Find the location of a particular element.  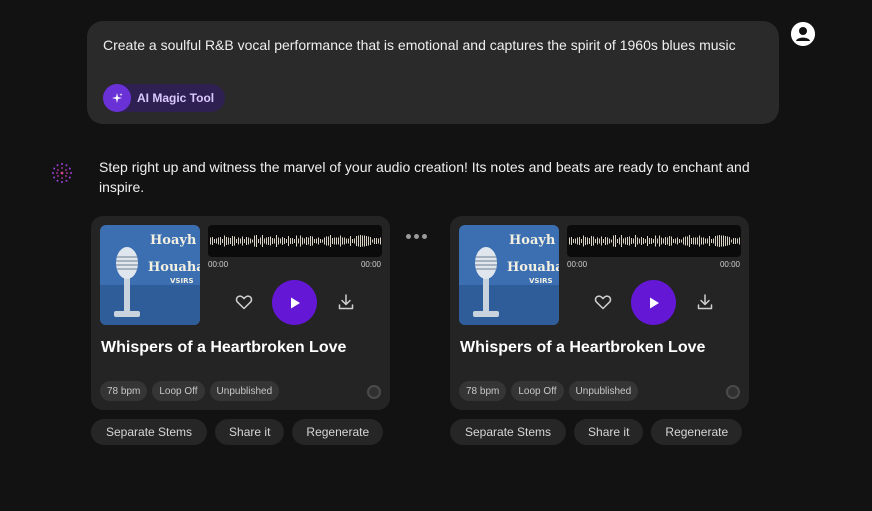

sparkle-icon is located at coordinates (117, 98).